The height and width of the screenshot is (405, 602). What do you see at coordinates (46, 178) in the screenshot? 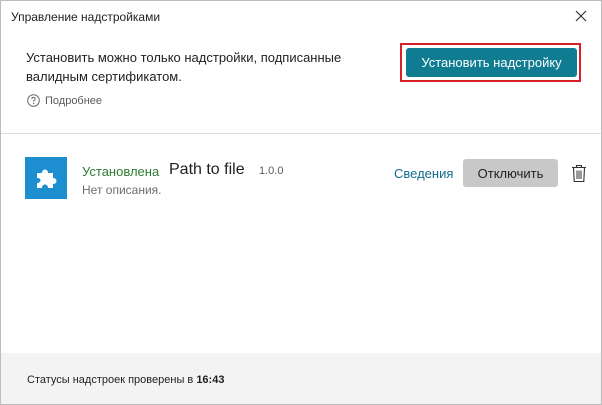
I see `puzzle-icon` at bounding box center [46, 178].